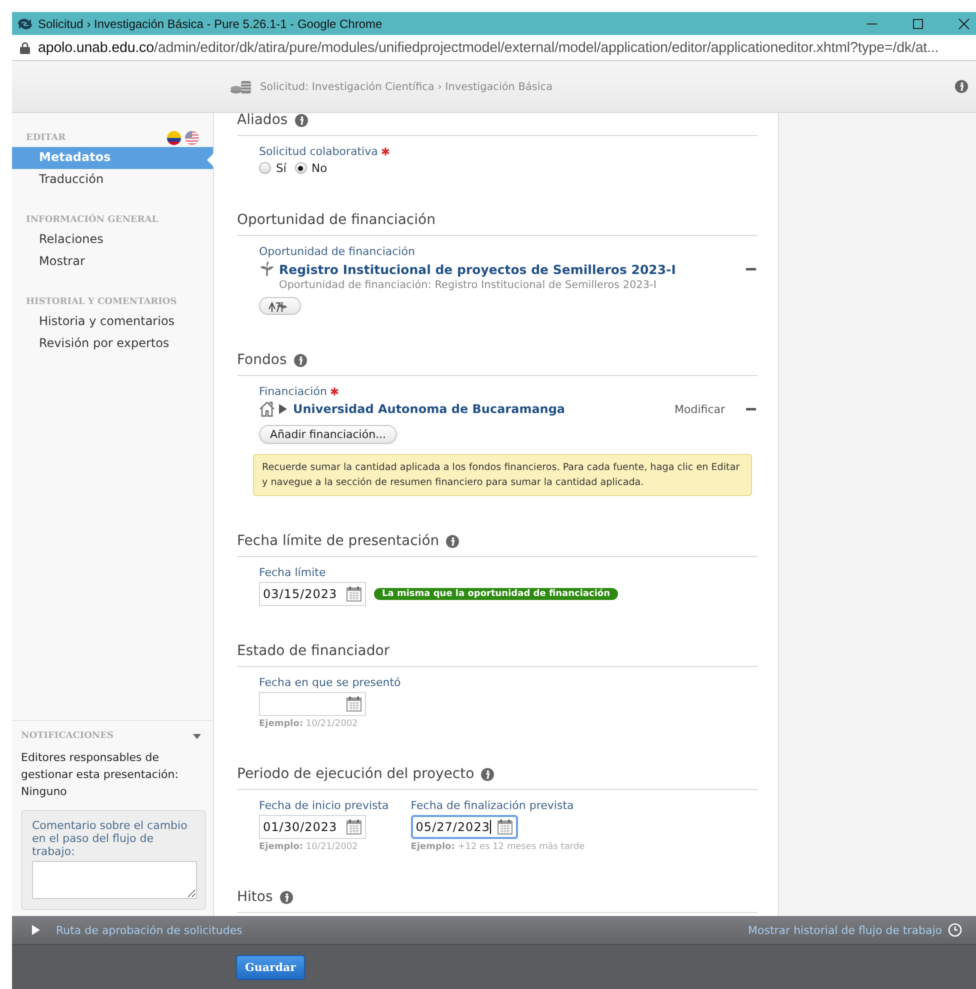 This screenshot has width=976, height=989. What do you see at coordinates (355, 774) in the screenshot?
I see `section-title: Periodo de ejecución del proyecto` at bounding box center [355, 774].